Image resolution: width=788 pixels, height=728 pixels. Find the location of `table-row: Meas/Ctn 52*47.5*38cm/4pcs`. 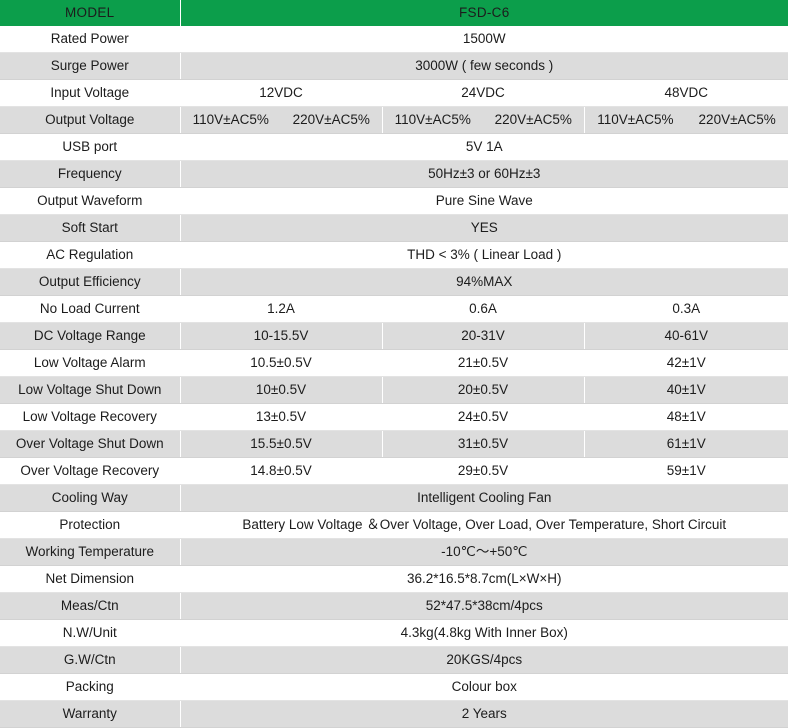

table-row: Meas/Ctn 52*47.5*38cm/4pcs is located at coordinates (394, 606).